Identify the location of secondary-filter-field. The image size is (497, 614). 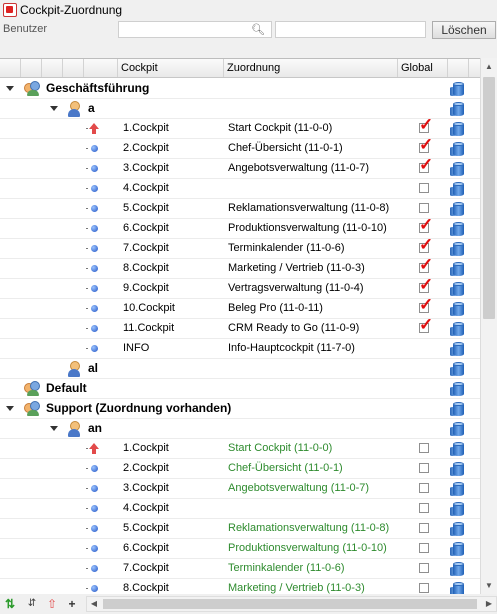
(350, 29).